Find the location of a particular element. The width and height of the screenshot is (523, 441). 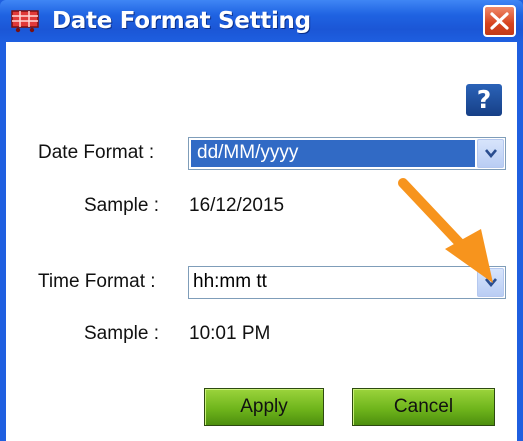

date-format-dropdown-button is located at coordinates (490, 153).